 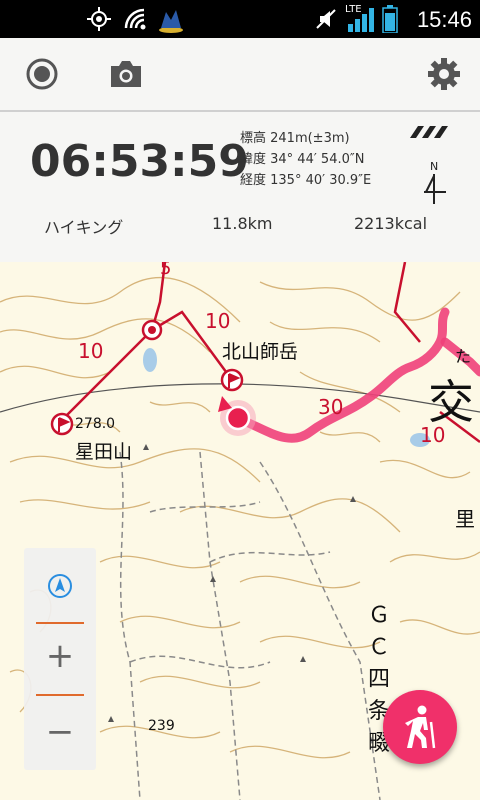 I want to click on place-name-label: た, so click(x=463, y=356).